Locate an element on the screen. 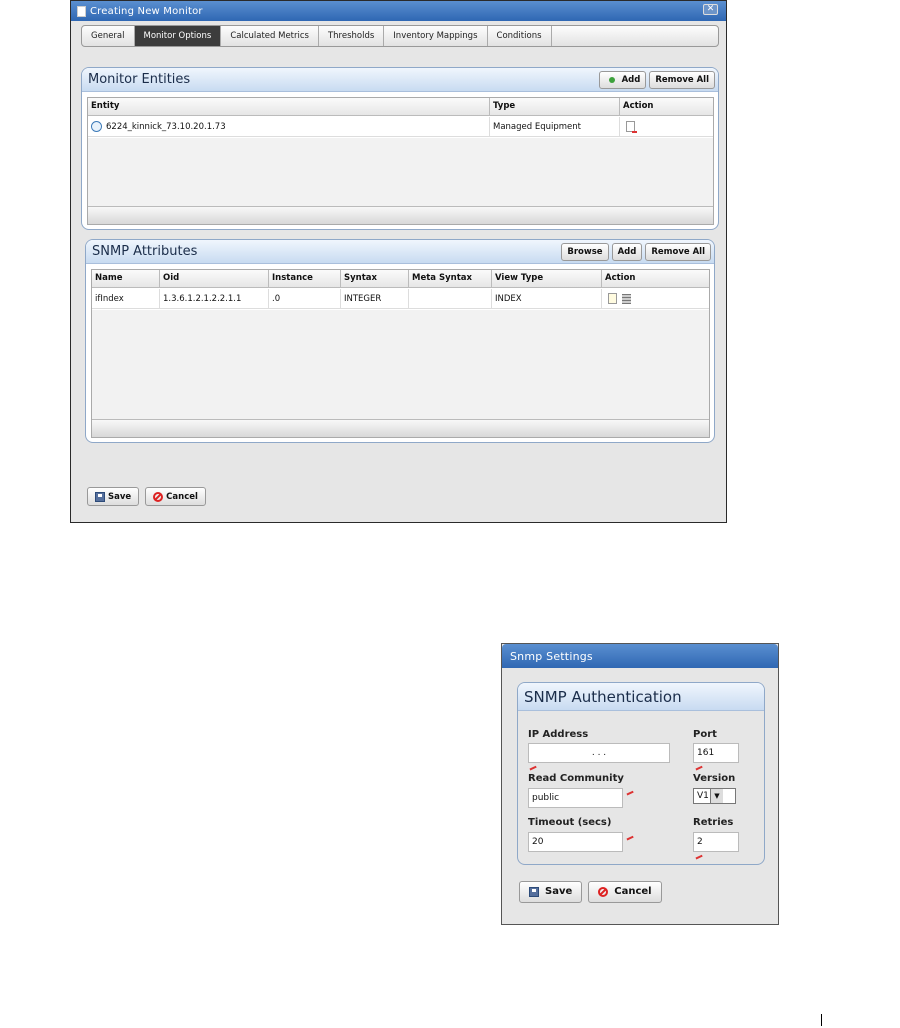  chevron-down-icon: ▼ is located at coordinates (716, 796).